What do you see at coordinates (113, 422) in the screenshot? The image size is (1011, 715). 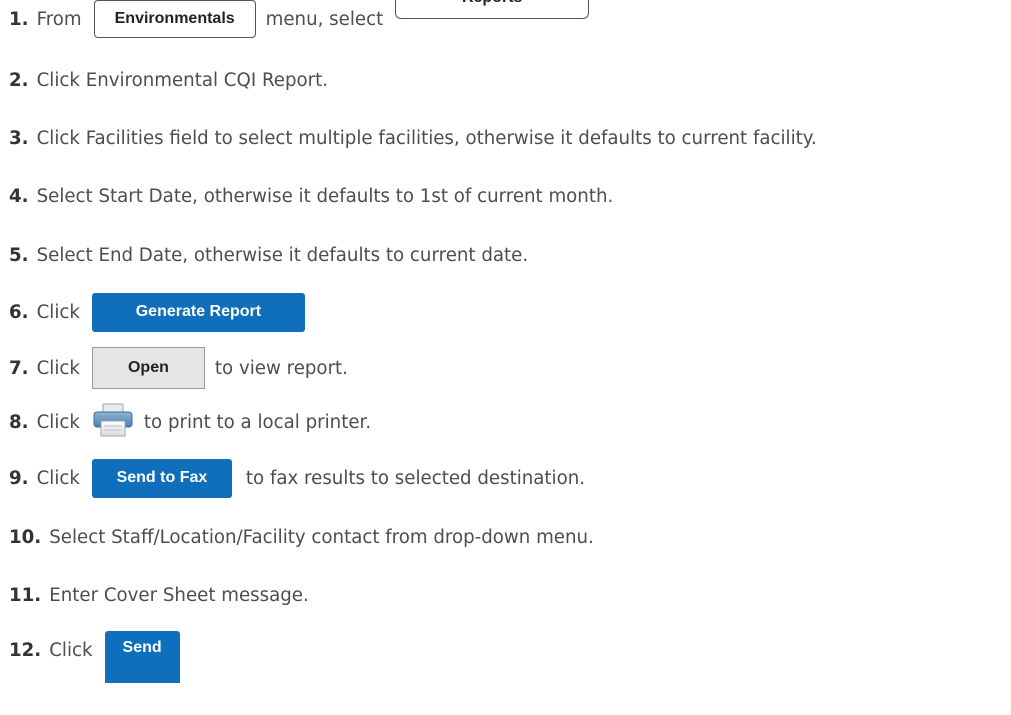 I see `printer-icon` at bounding box center [113, 422].